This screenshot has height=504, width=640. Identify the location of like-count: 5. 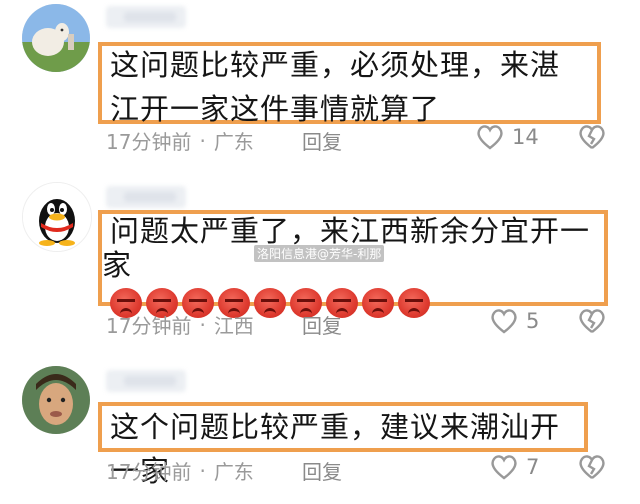
(533, 321).